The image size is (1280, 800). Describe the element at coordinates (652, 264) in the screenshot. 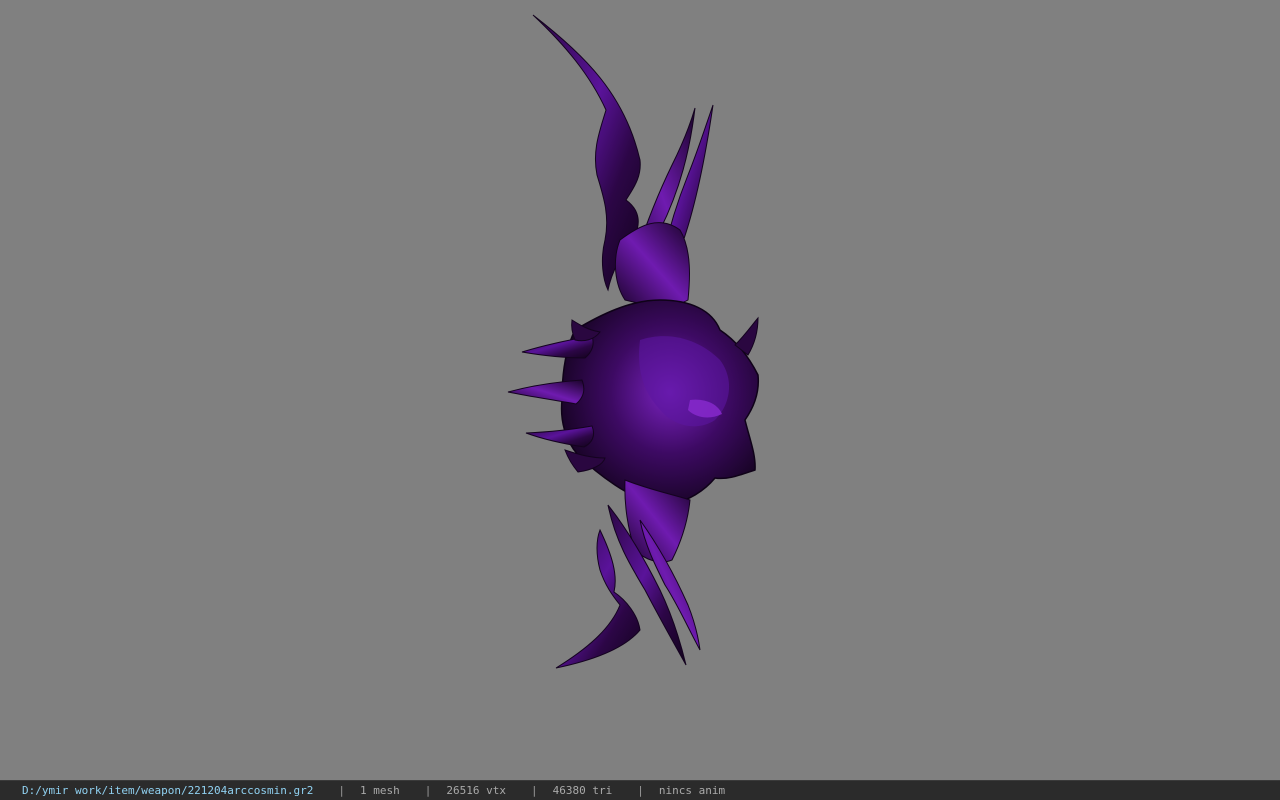

I see `upper-shaft` at that location.